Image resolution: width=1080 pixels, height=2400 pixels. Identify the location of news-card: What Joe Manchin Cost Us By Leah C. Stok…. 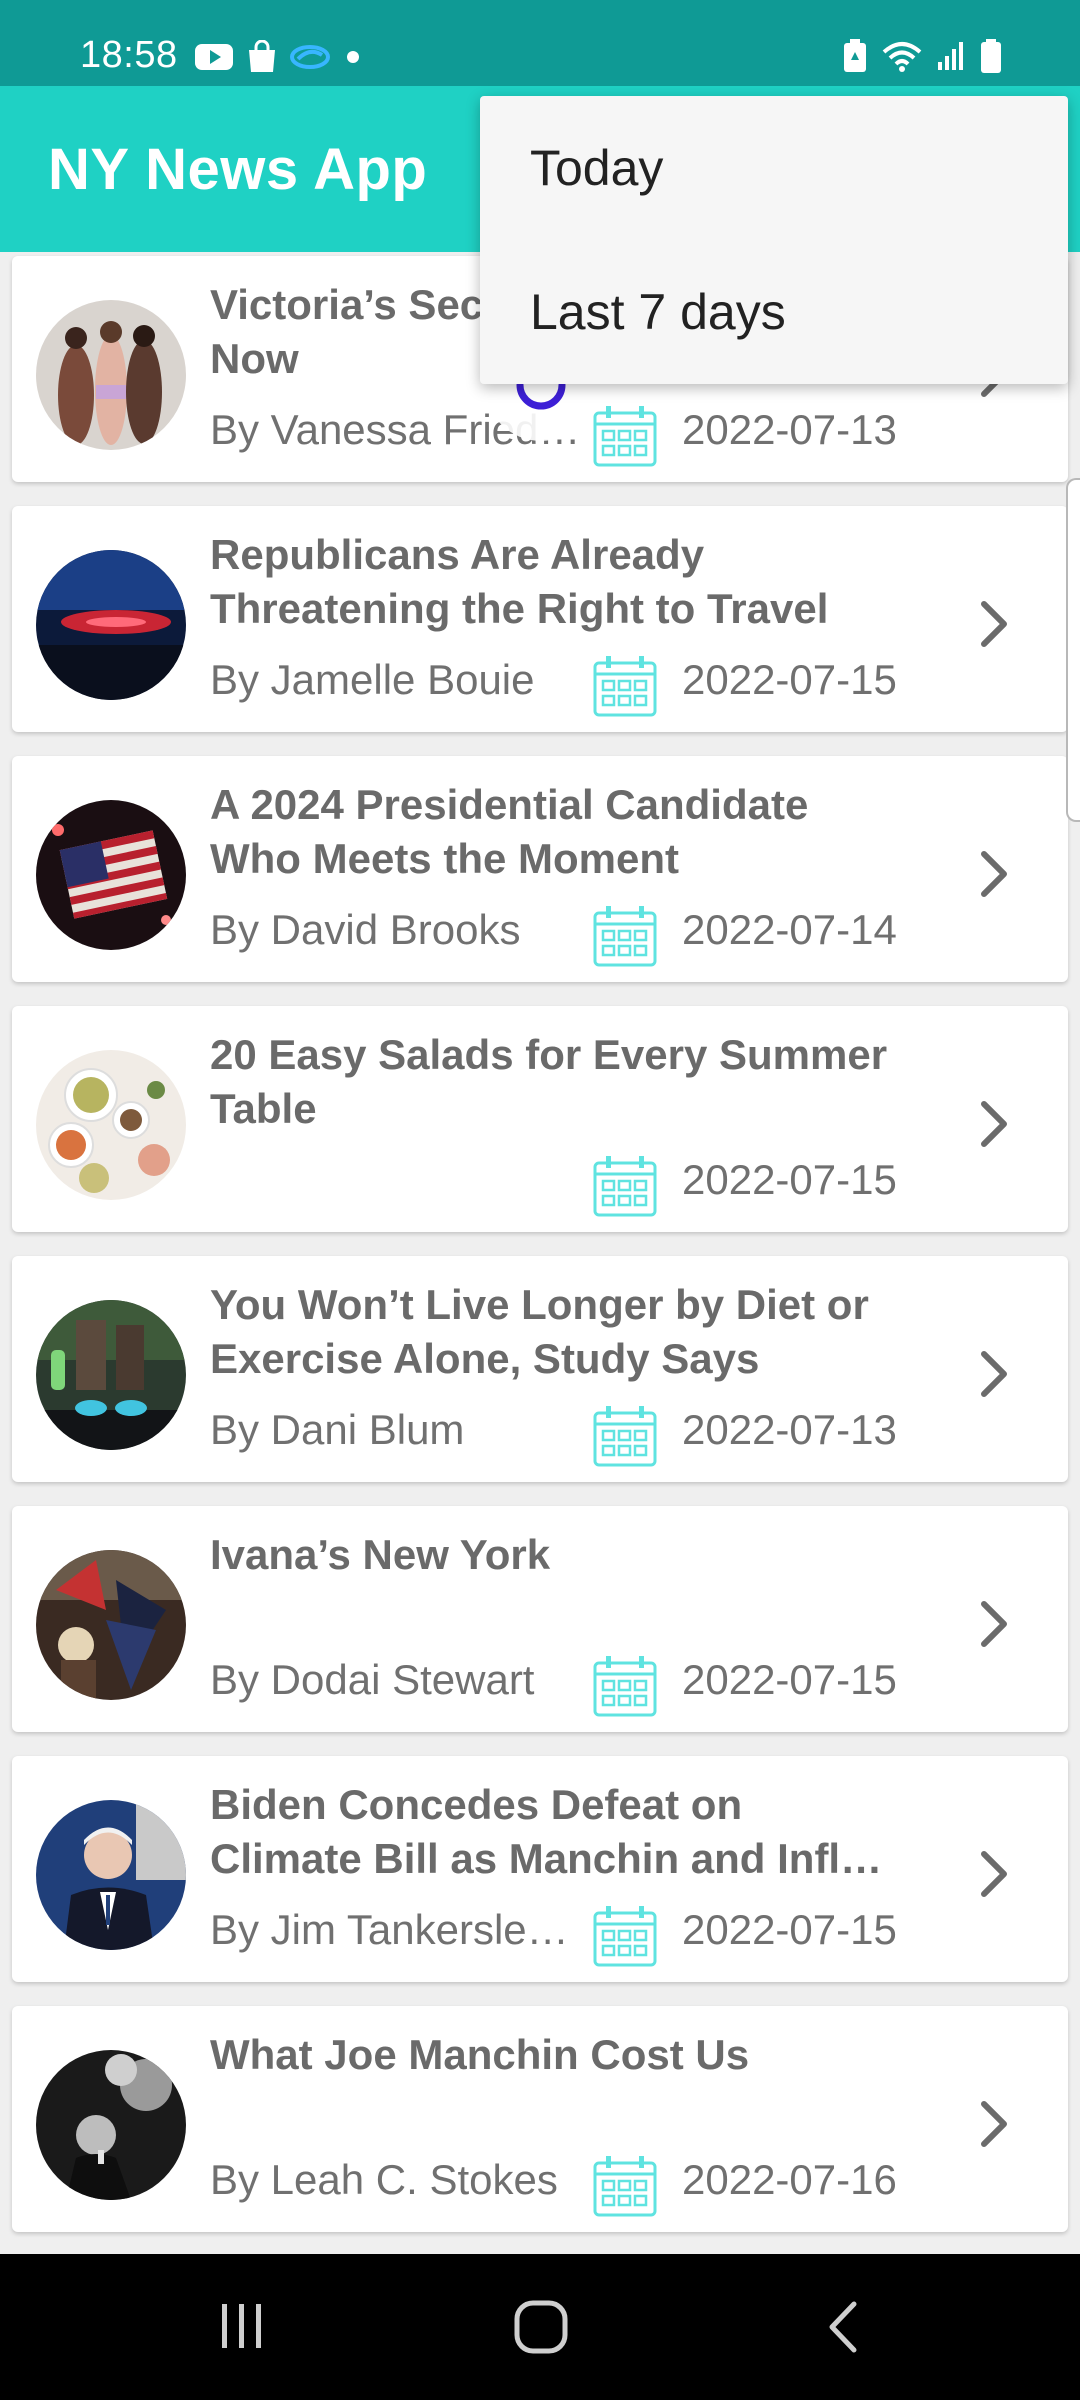
(540, 2119).